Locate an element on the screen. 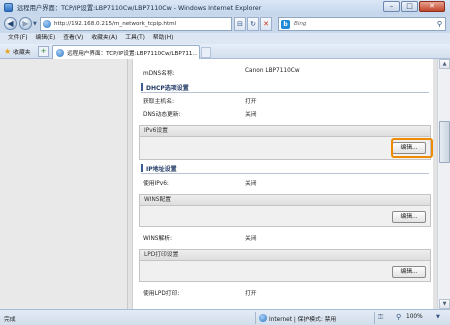 The image size is (450, 325). scroll-up-icon: ▲ is located at coordinates (444, 64).